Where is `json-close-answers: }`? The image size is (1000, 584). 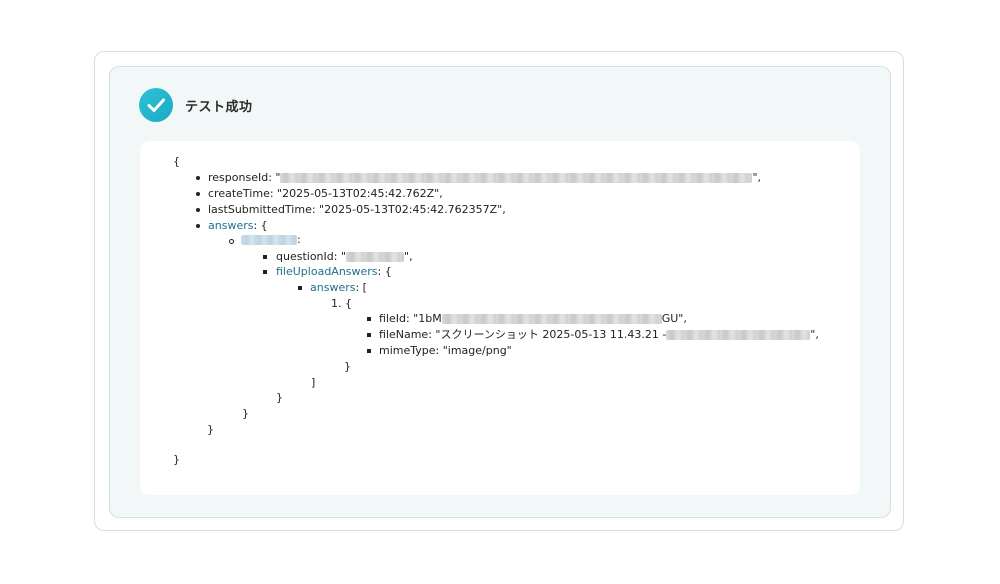 json-close-answers: } is located at coordinates (210, 429).